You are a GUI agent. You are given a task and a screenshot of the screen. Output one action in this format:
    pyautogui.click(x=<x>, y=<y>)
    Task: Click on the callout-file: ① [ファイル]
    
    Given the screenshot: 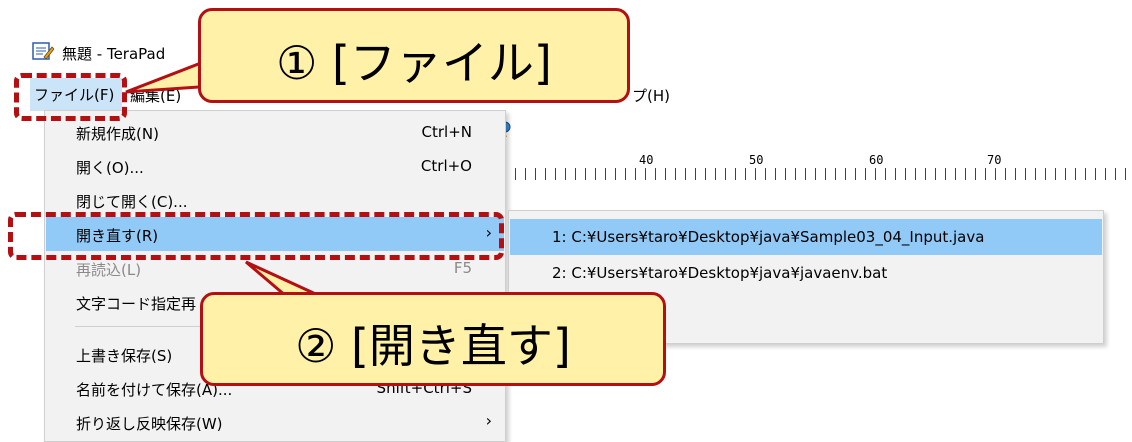 What is the action you would take?
    pyautogui.click(x=414, y=55)
    